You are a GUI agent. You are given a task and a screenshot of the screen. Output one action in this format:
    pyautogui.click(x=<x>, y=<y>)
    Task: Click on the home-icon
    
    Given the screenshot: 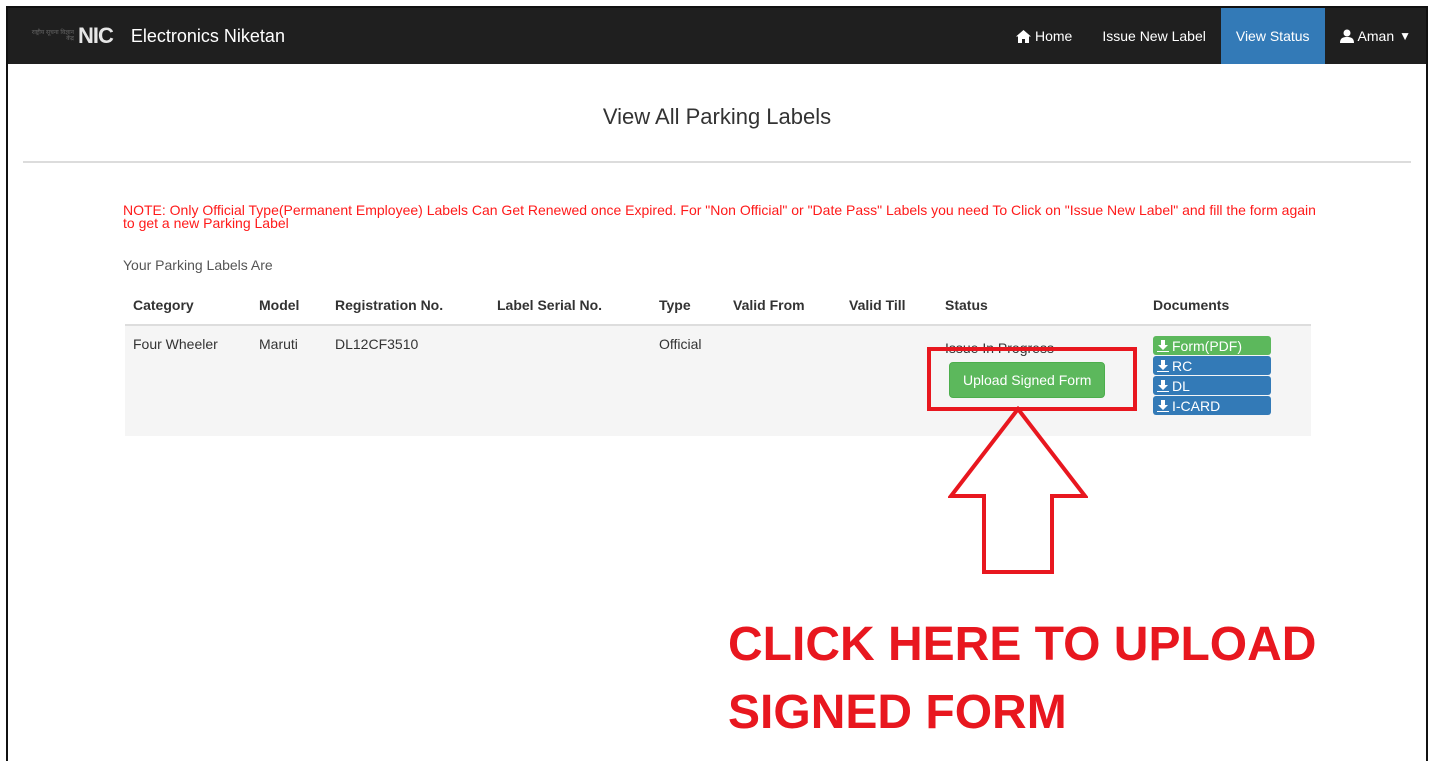 What is the action you would take?
    pyautogui.click(x=1023, y=36)
    